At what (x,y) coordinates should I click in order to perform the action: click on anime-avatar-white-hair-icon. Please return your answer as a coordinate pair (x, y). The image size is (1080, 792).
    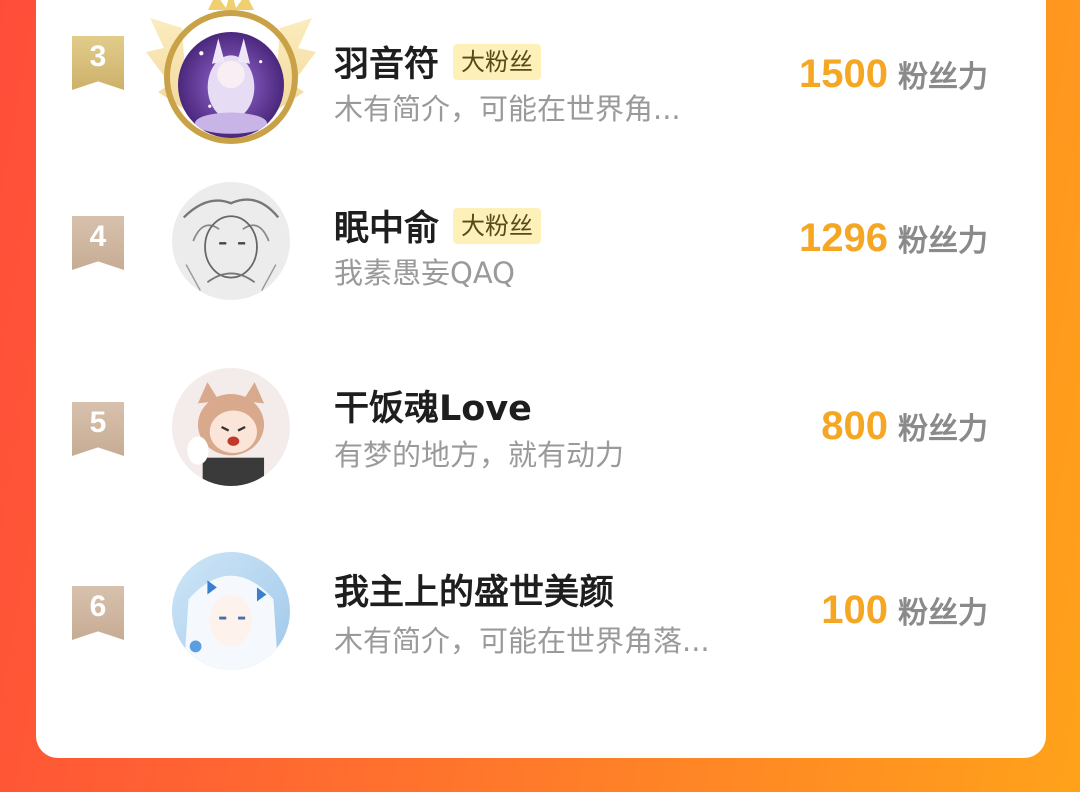
    Looking at the image, I should click on (231, 611).